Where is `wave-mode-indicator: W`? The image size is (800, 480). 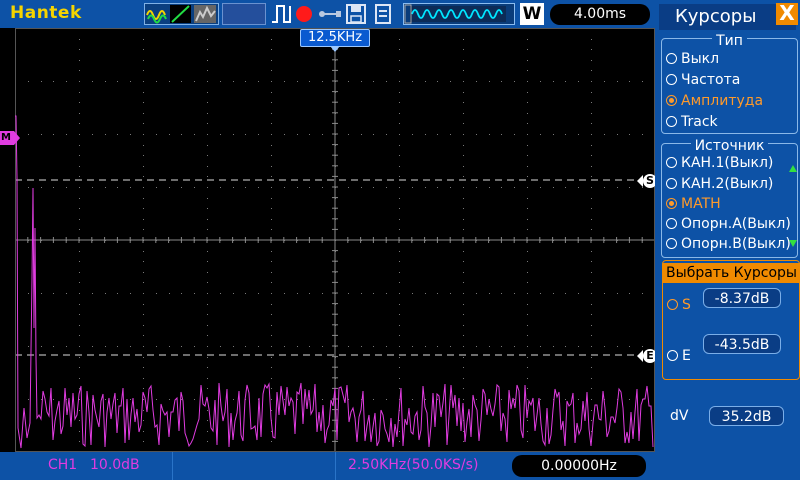
wave-mode-indicator: W is located at coordinates (532, 14).